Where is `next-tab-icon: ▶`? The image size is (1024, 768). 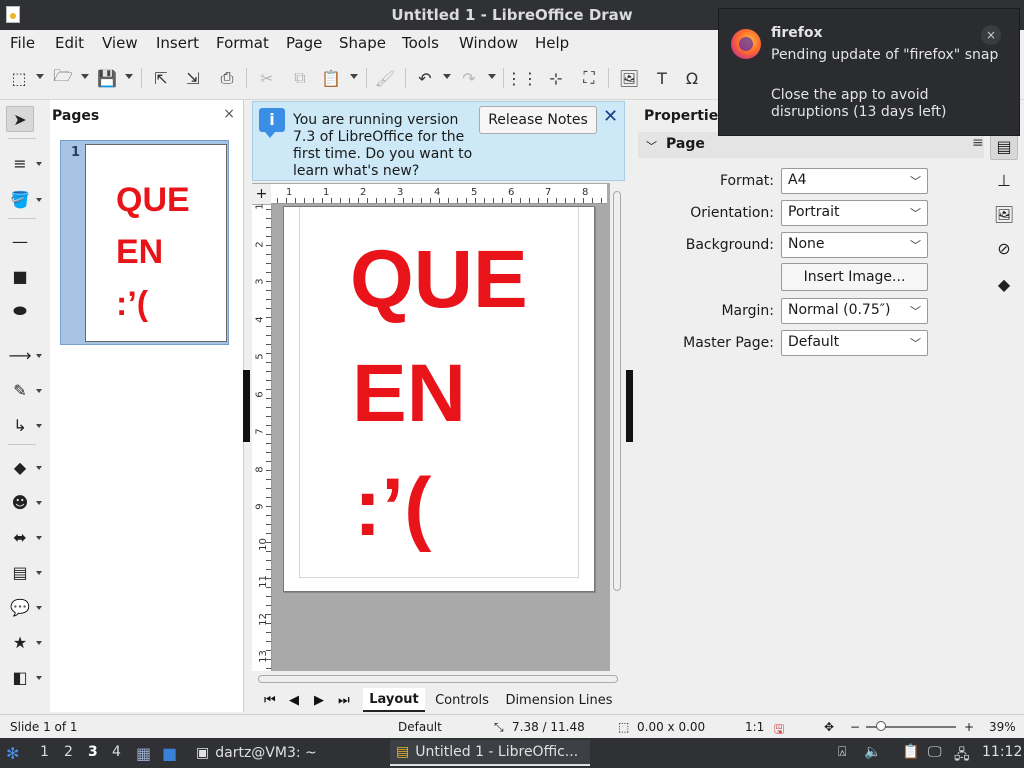
next-tab-icon: ▶ is located at coordinates (319, 700).